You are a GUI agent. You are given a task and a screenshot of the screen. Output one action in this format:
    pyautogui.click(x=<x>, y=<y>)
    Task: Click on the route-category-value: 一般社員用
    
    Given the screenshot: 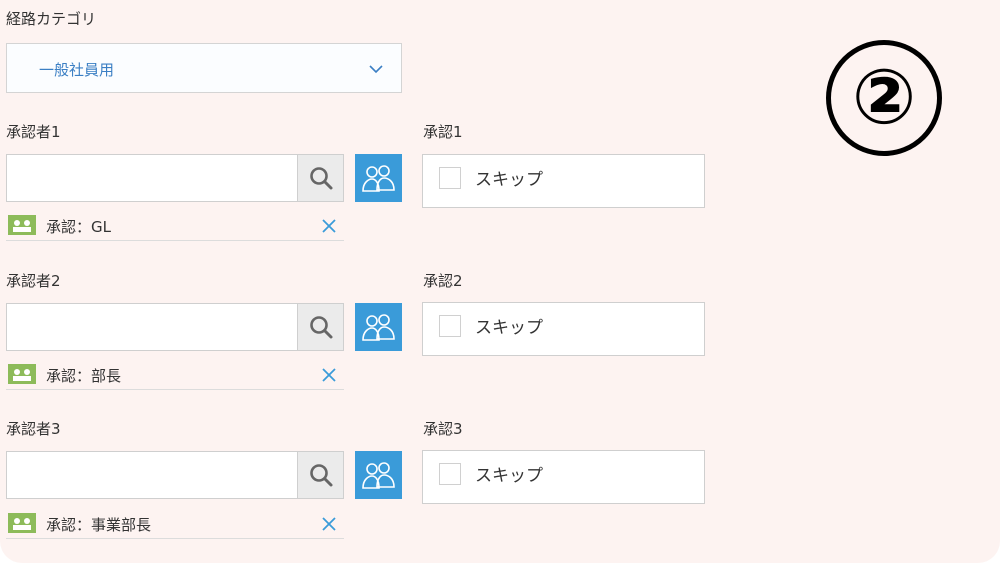 What is the action you would take?
    pyautogui.click(x=77, y=70)
    